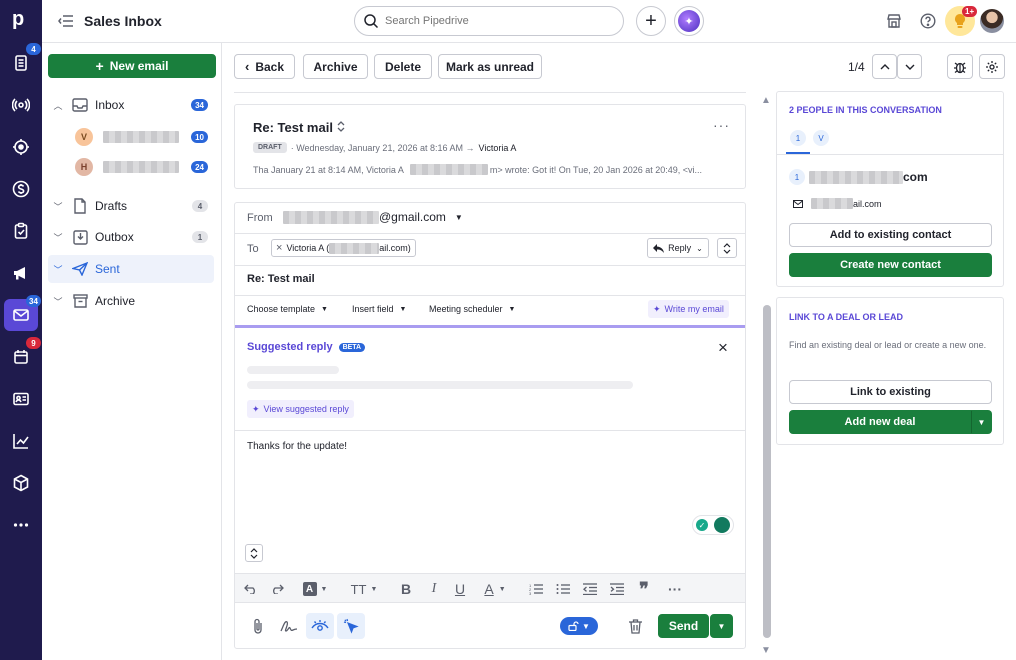  Describe the element at coordinates (497, 147) in the screenshot. I see `thread-recipient: Victoria A` at that location.